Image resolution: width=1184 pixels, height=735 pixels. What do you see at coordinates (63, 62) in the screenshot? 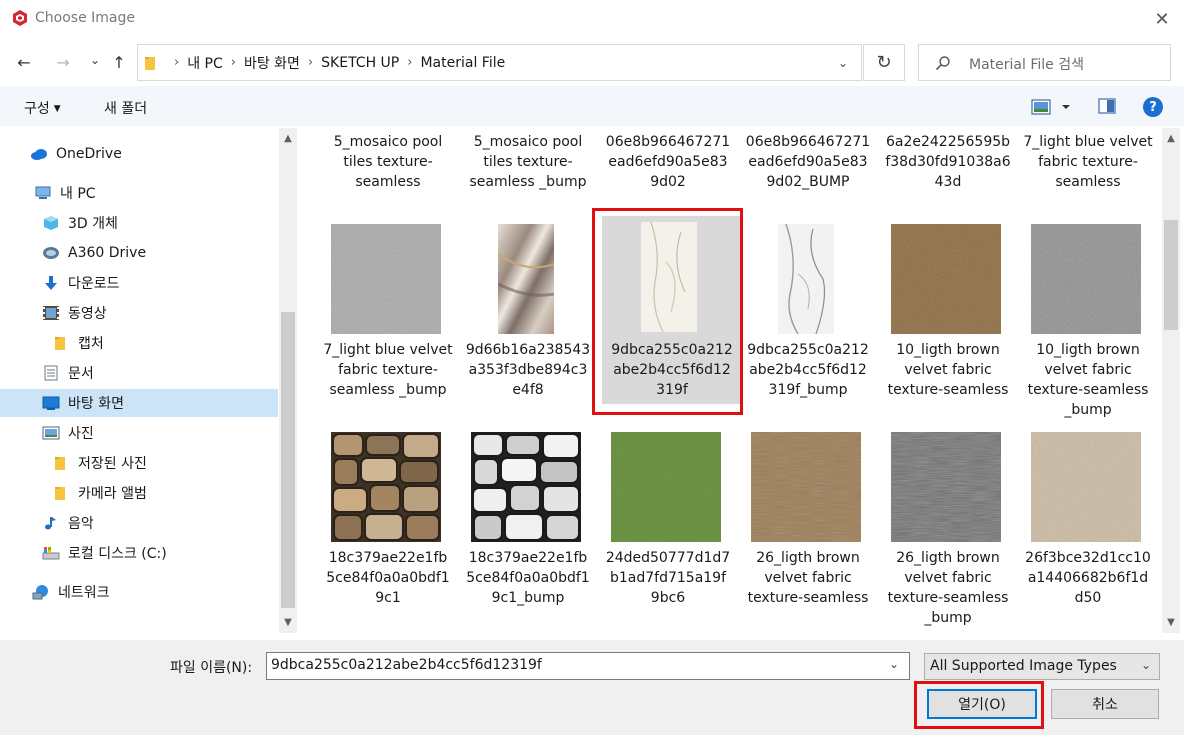
I see `forward-button: →` at bounding box center [63, 62].